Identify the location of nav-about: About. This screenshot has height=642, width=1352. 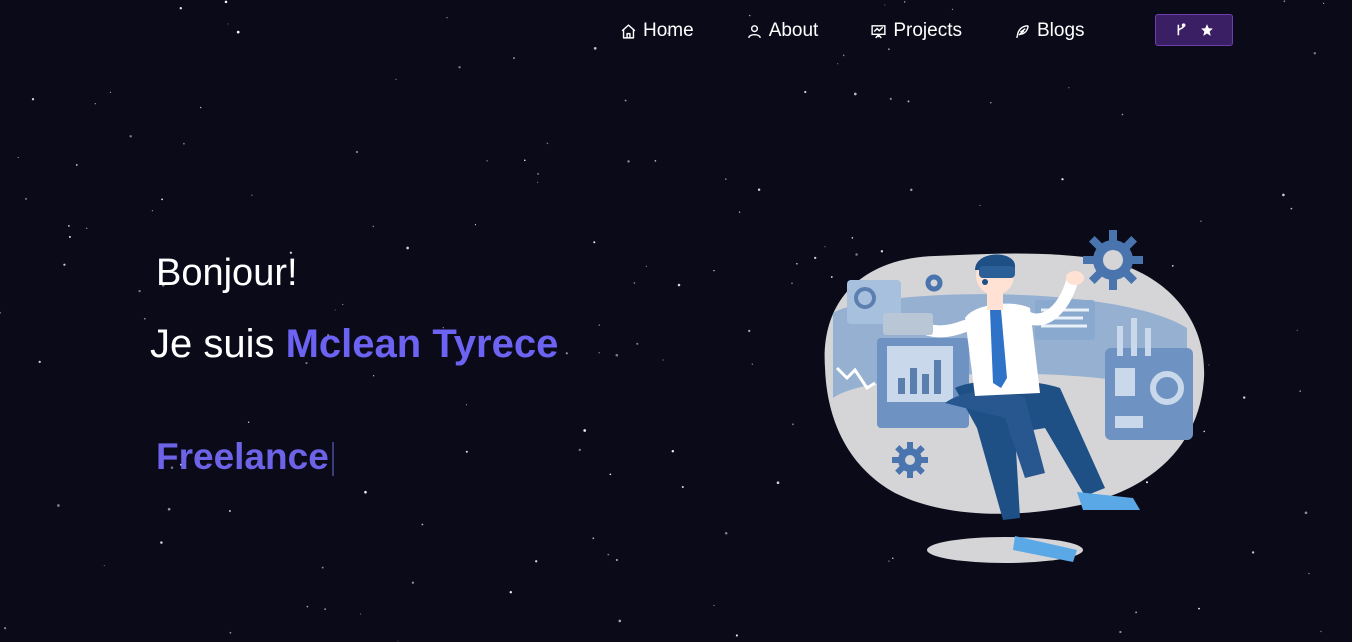
(782, 31).